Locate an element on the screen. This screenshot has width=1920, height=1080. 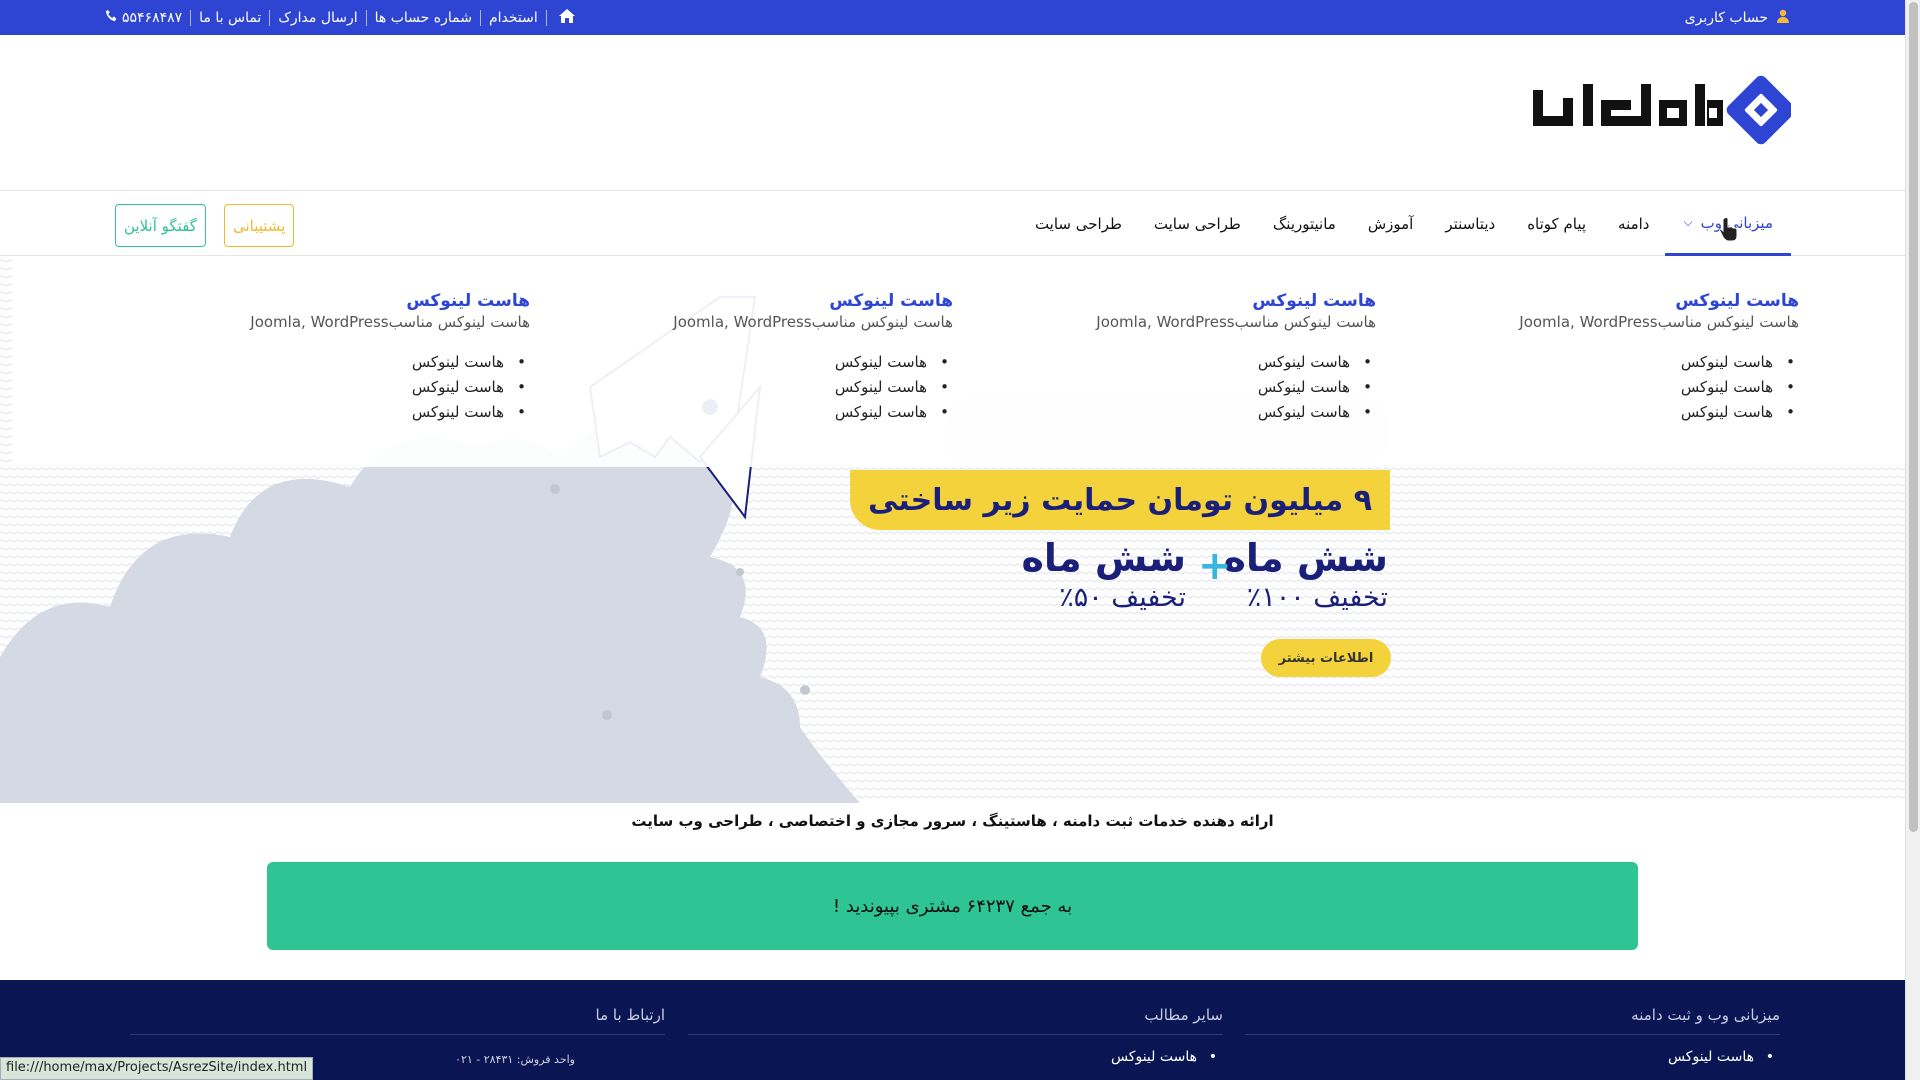
mouse-cursor-icon is located at coordinates (1728, 229).